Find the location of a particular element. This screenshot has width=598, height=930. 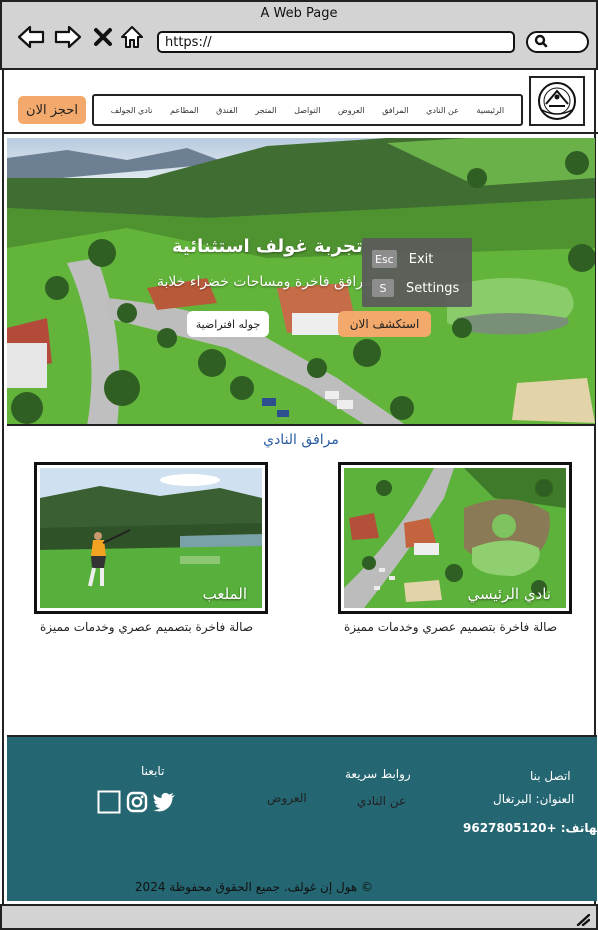

address-bar is located at coordinates (336, 42).